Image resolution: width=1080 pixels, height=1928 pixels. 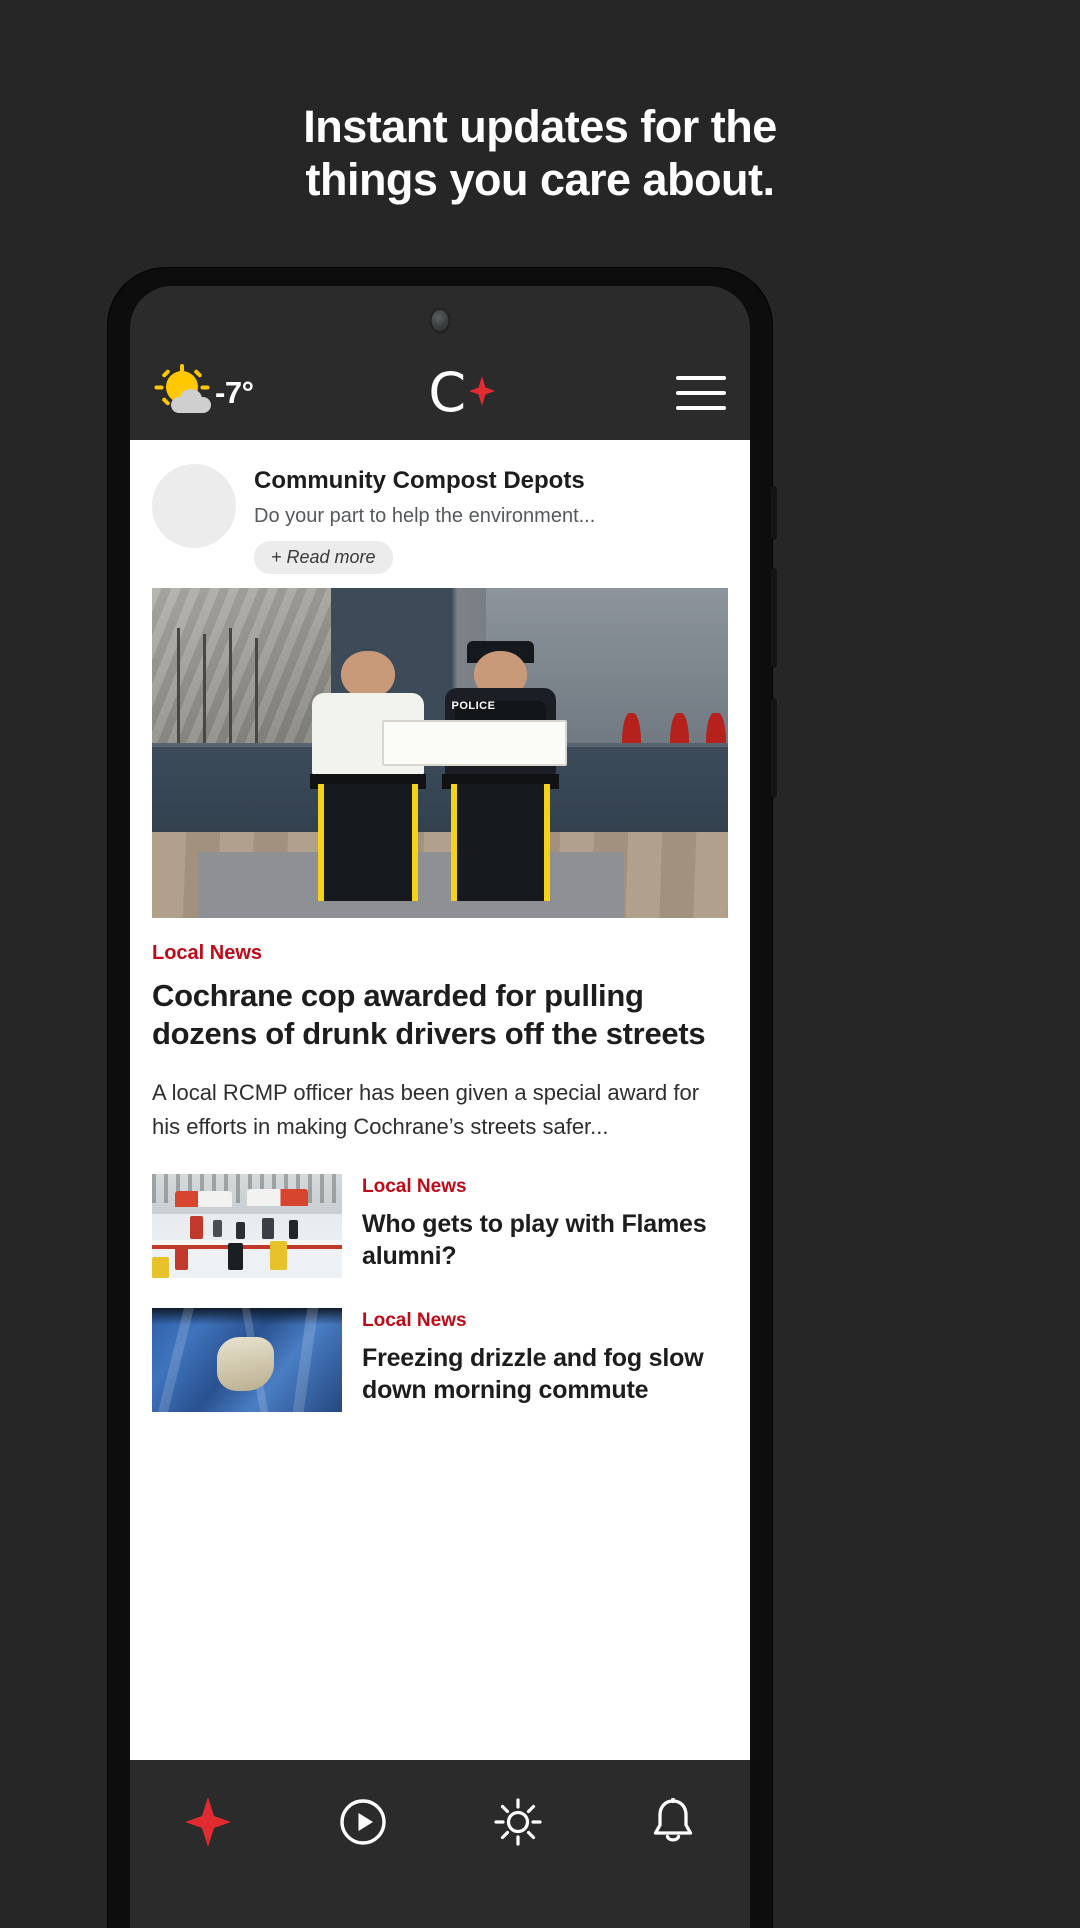 I want to click on app-logo-letter: C, so click(x=447, y=392).